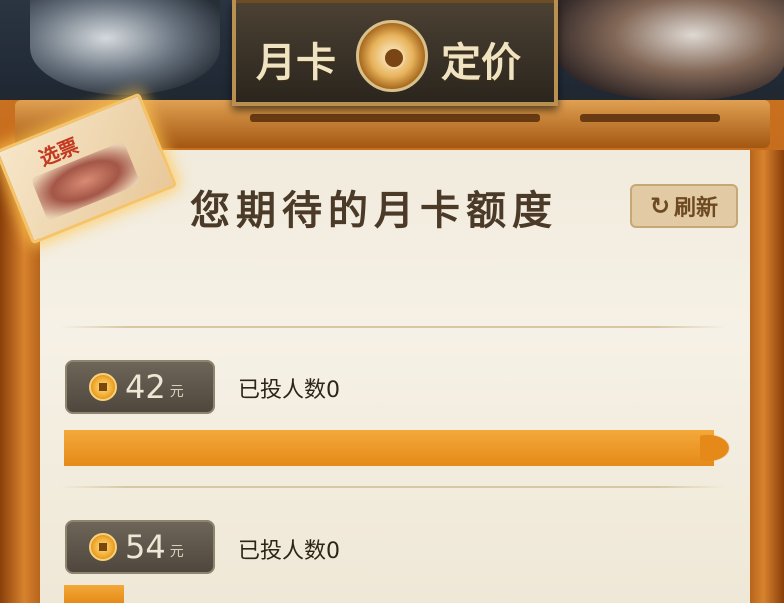 This screenshot has height=603, width=784. I want to click on frame-side-right, so click(767, 376).